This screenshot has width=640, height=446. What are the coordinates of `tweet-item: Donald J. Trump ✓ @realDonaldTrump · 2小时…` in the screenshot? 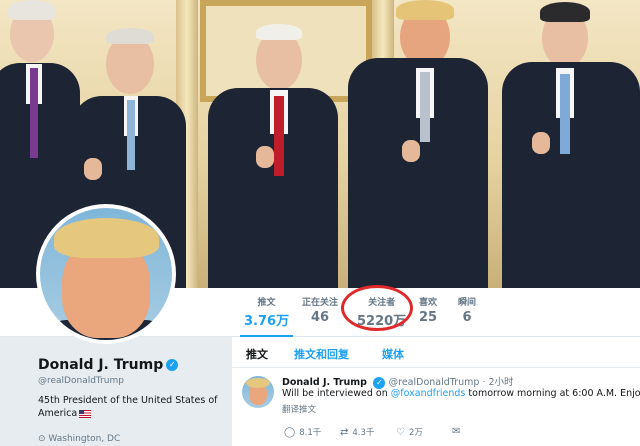 It's located at (436, 407).